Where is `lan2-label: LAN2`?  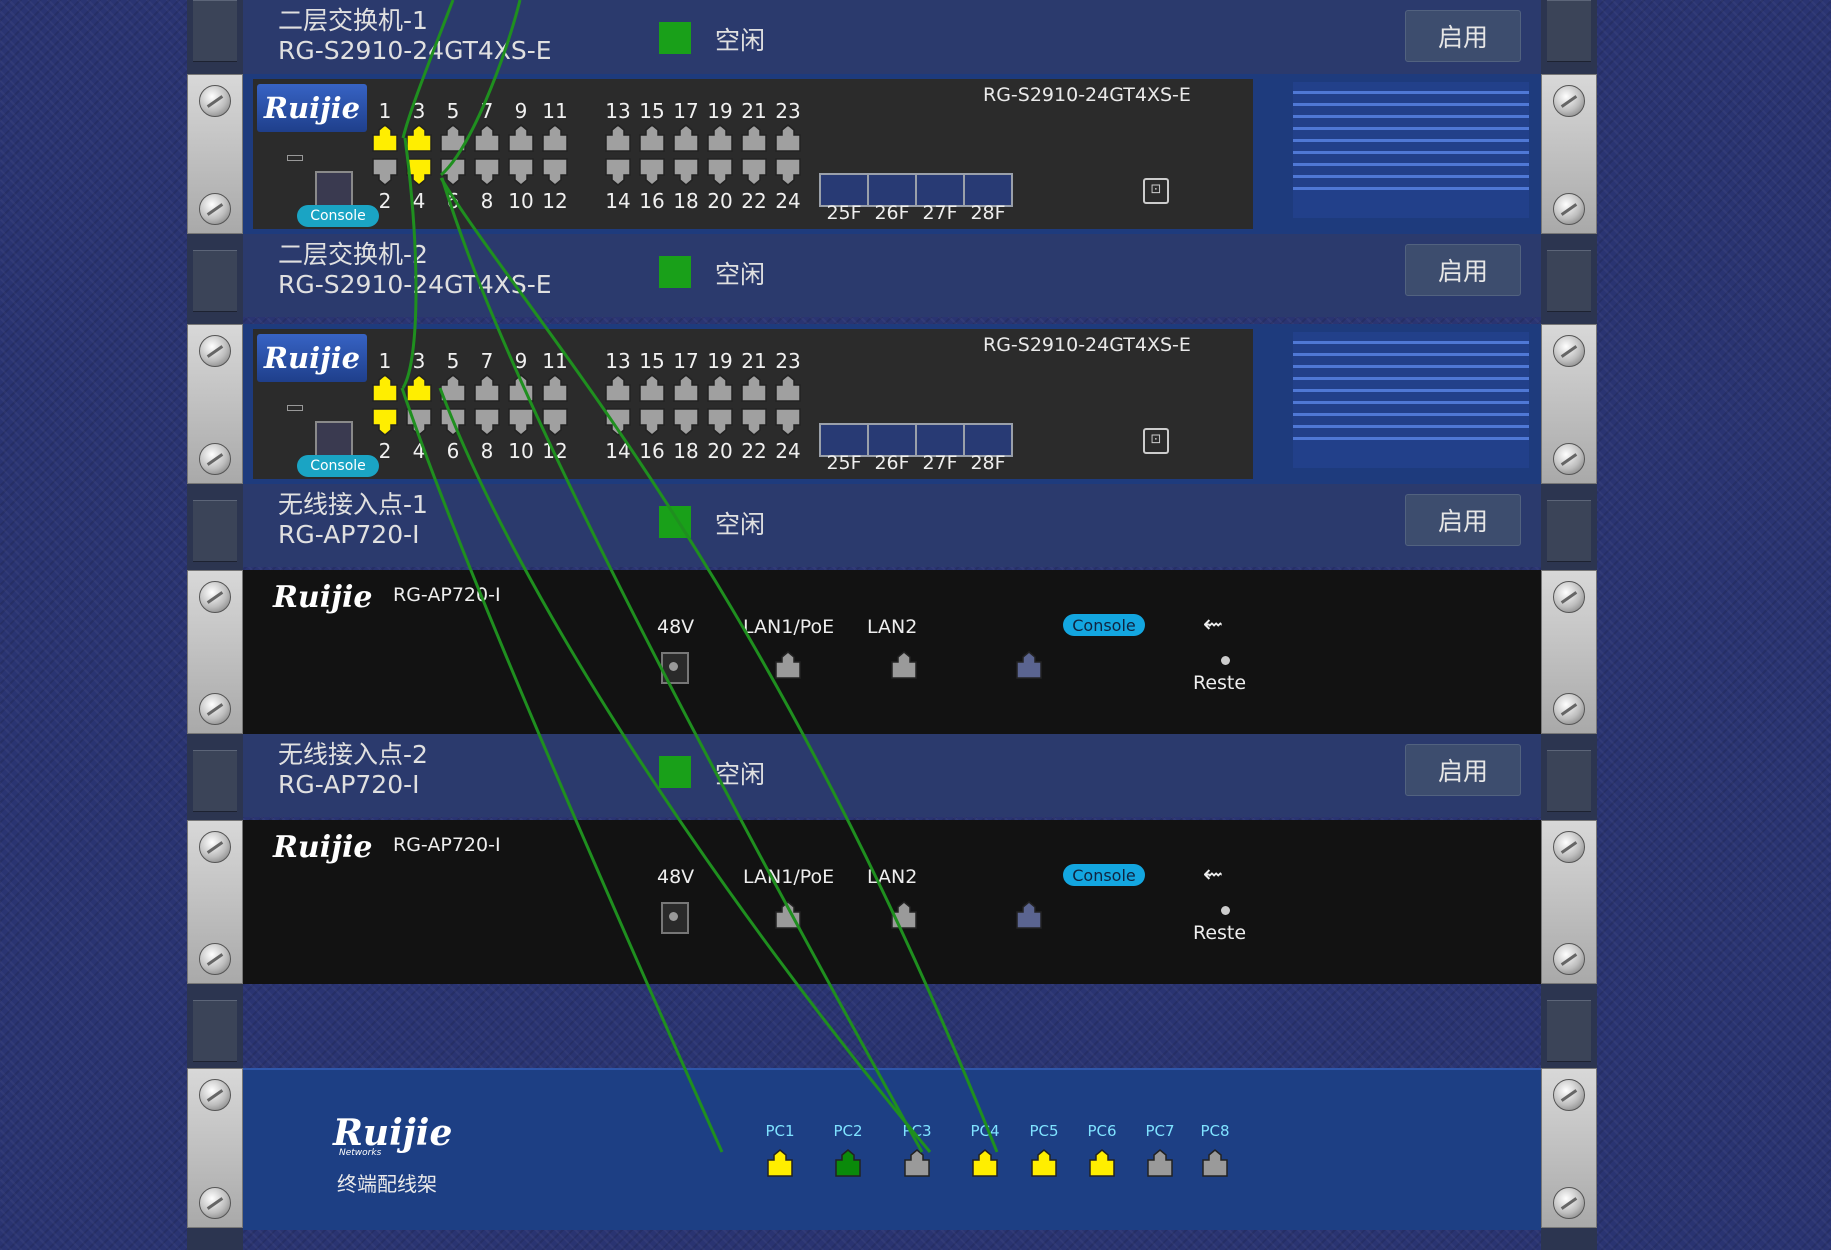 lan2-label: LAN2 is located at coordinates (892, 627).